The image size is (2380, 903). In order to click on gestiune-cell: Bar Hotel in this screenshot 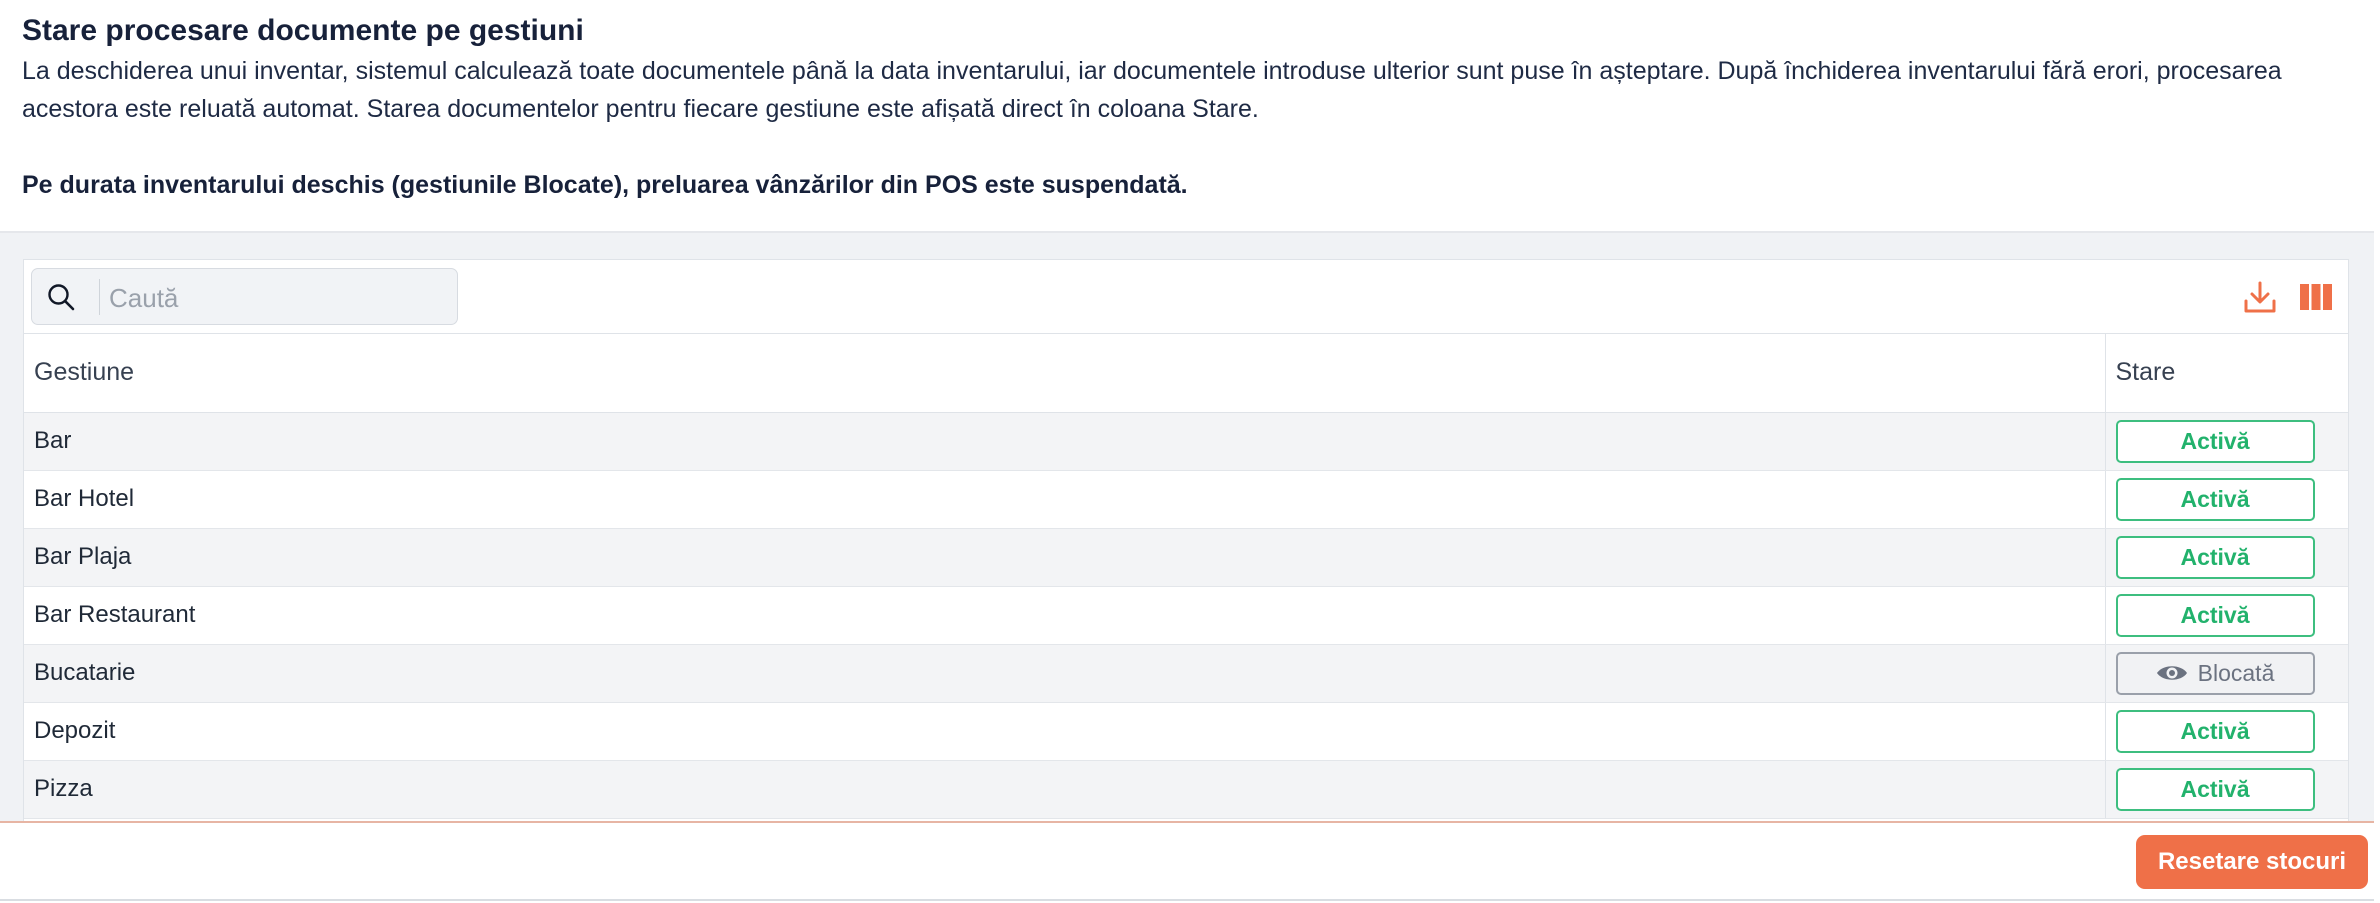, I will do `click(1064, 499)`.